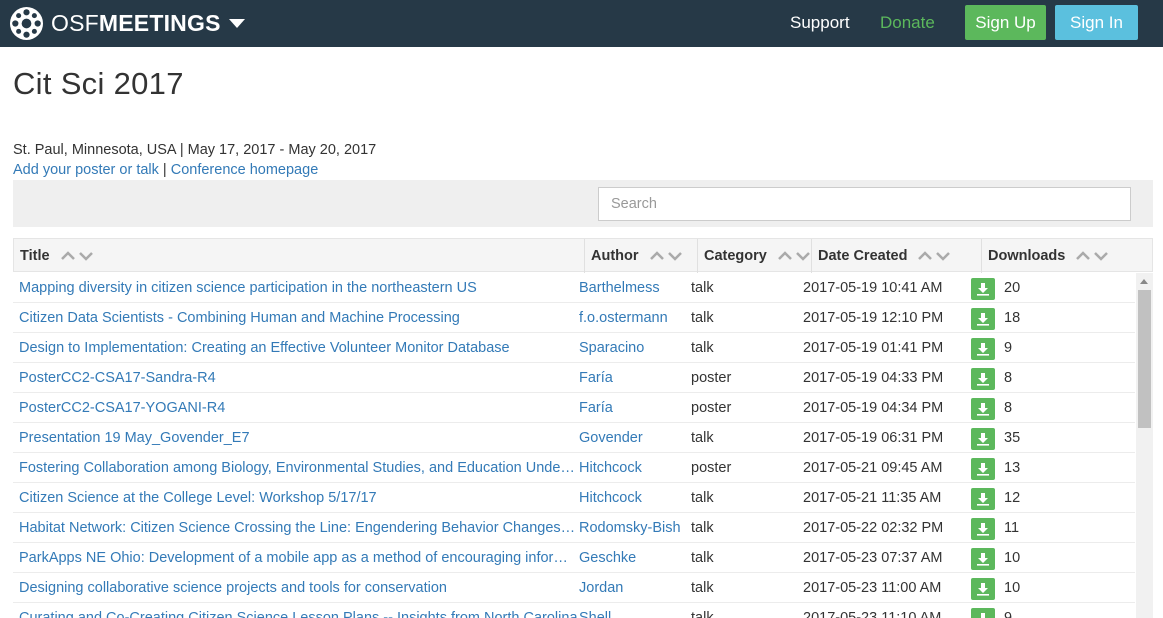 The image size is (1163, 618). I want to click on column-header-title: Title, so click(299, 256).